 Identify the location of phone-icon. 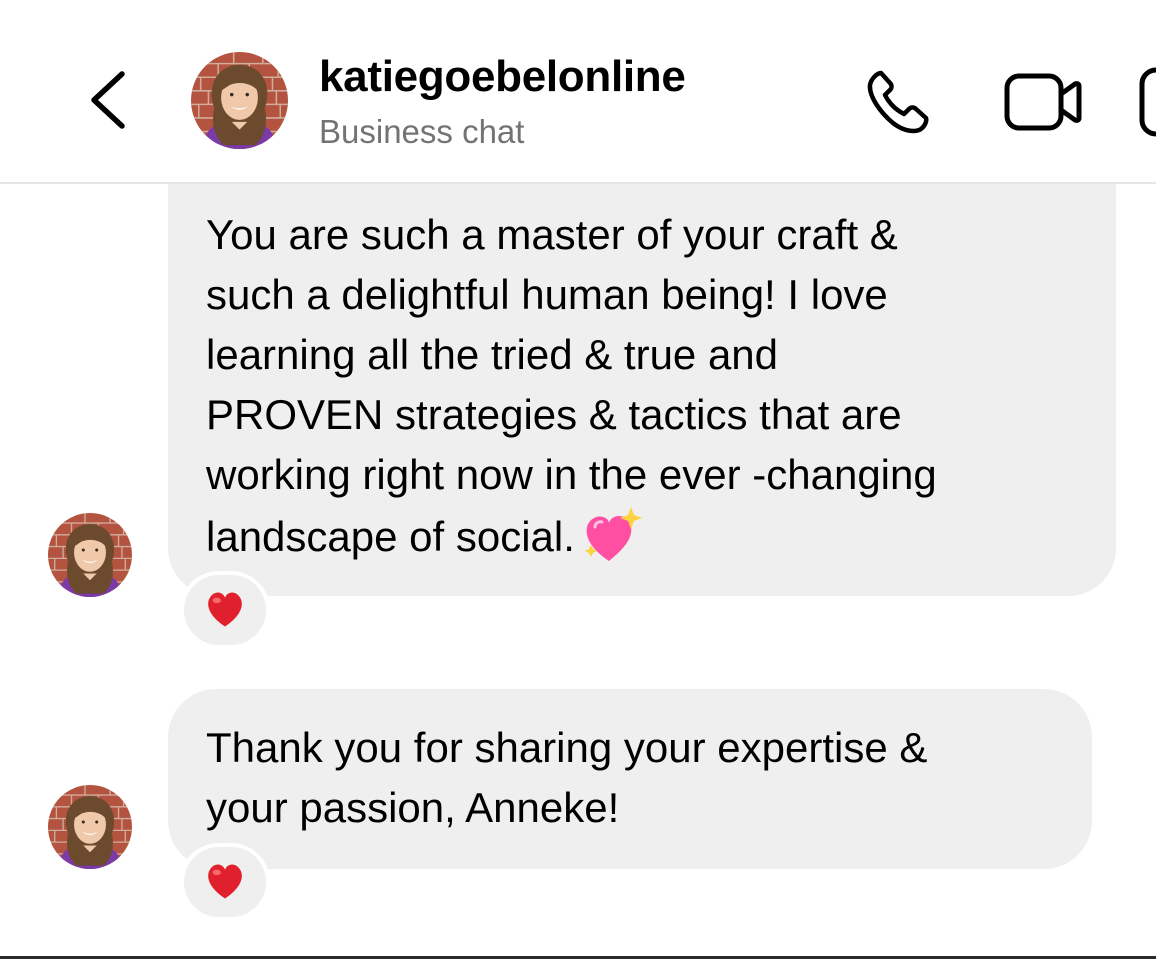
(898, 102).